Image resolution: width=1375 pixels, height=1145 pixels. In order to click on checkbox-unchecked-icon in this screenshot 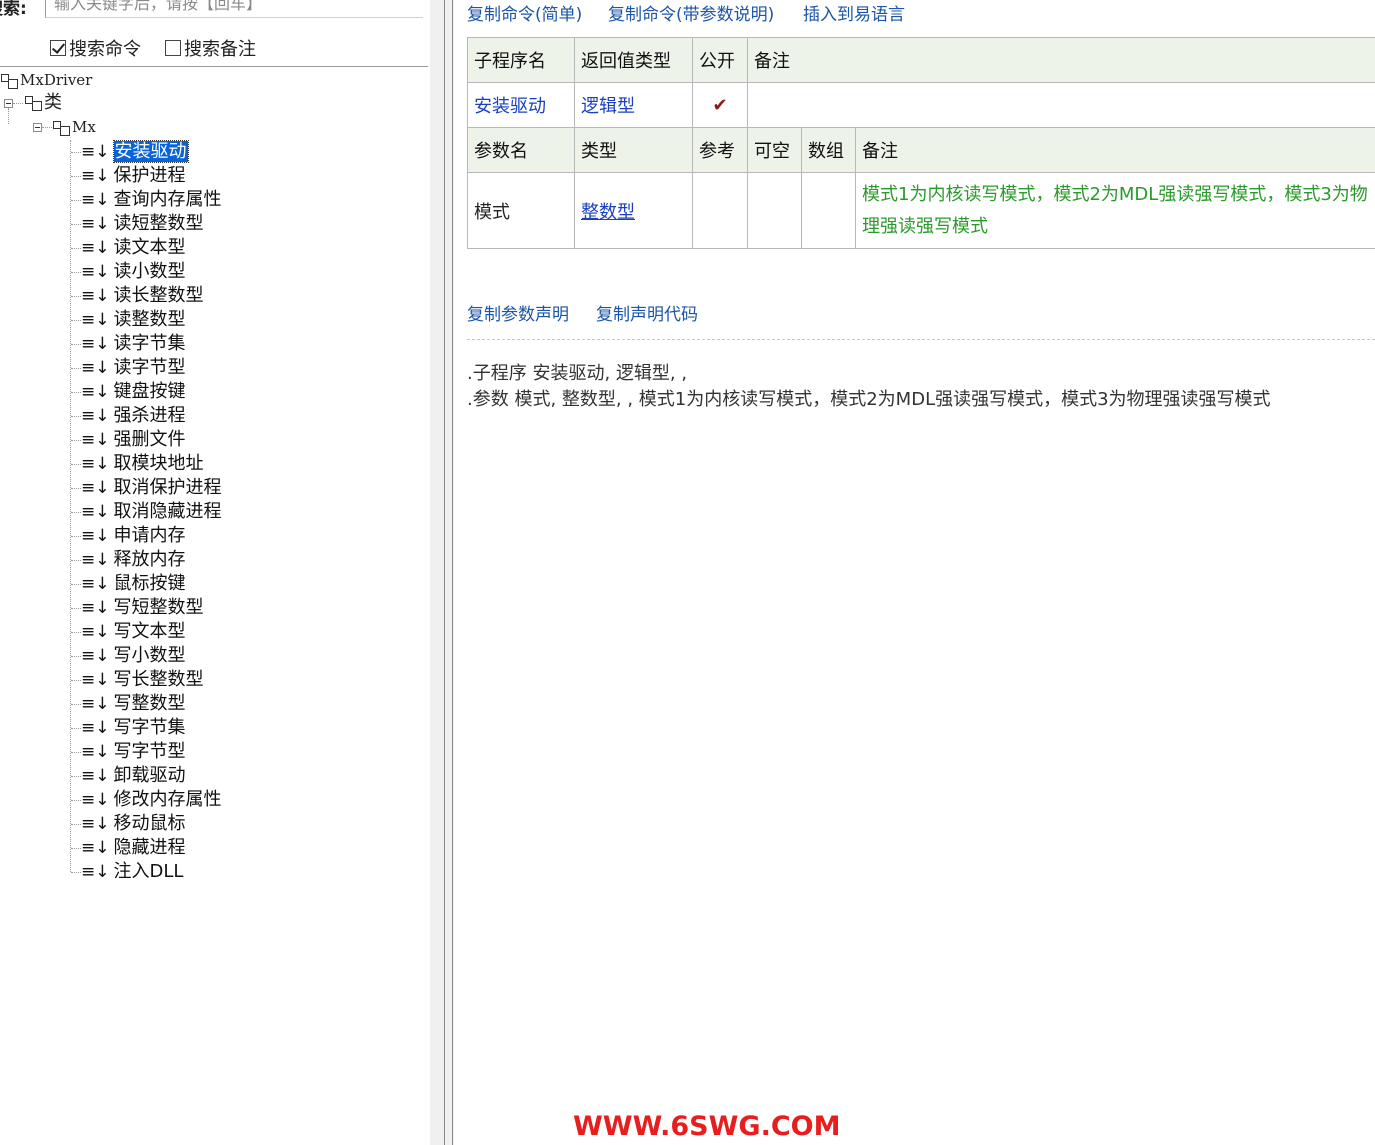, I will do `click(173, 48)`.